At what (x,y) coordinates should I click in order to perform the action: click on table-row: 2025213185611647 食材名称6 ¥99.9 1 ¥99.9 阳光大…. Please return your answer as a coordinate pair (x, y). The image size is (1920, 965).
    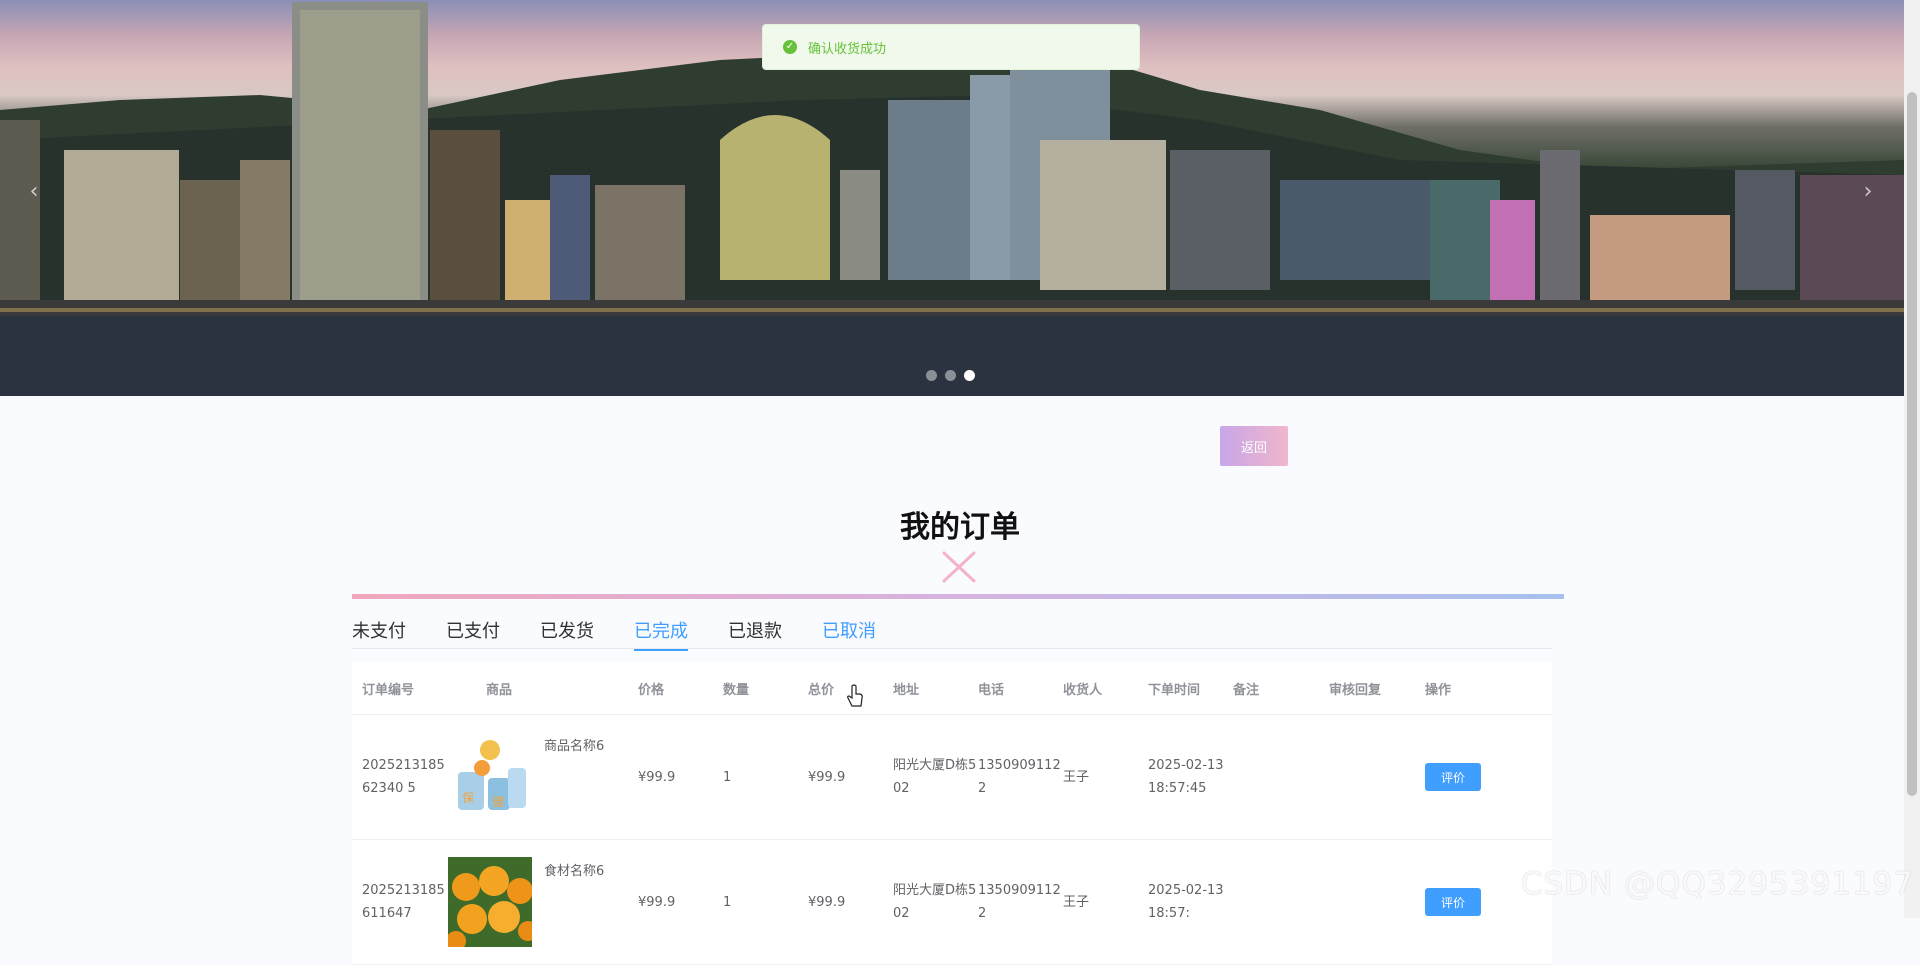
    Looking at the image, I should click on (952, 902).